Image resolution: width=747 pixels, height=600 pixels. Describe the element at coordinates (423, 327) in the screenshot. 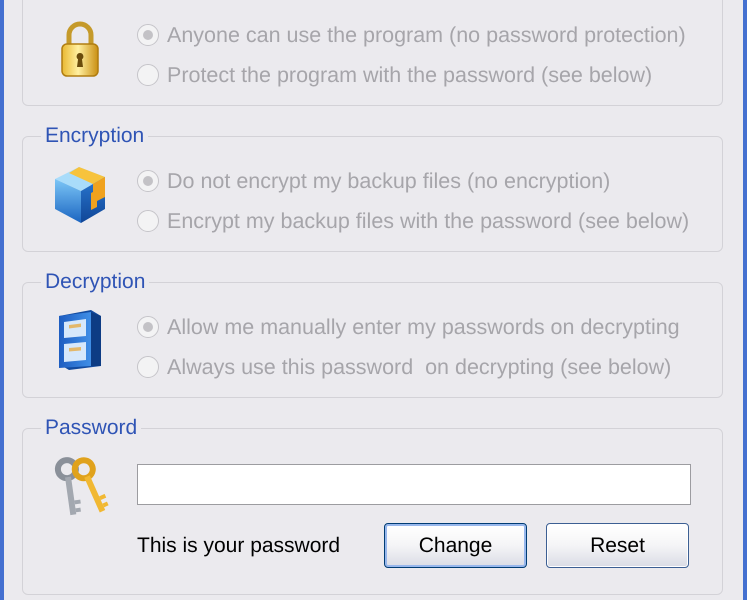

I see `option-label: Allow me manually enter my passwords on decrypting` at that location.